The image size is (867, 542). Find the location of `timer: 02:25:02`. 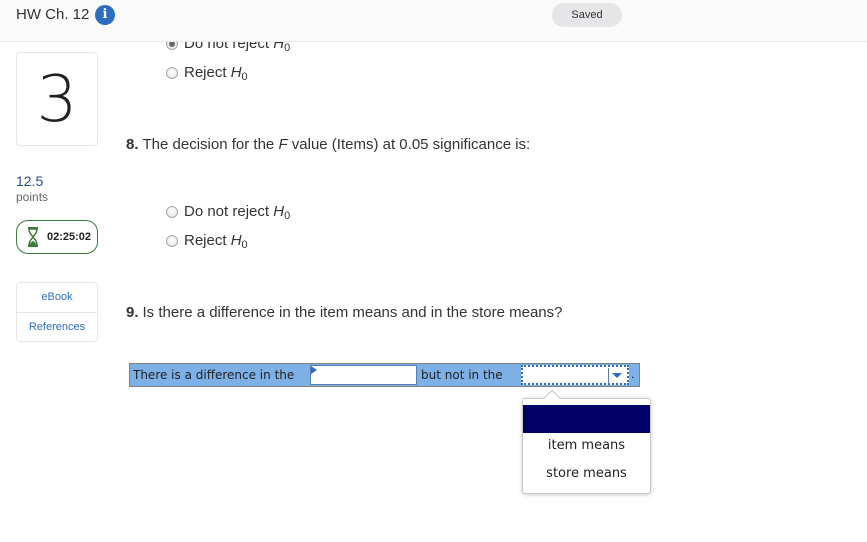

timer: 02:25:02 is located at coordinates (57, 237).